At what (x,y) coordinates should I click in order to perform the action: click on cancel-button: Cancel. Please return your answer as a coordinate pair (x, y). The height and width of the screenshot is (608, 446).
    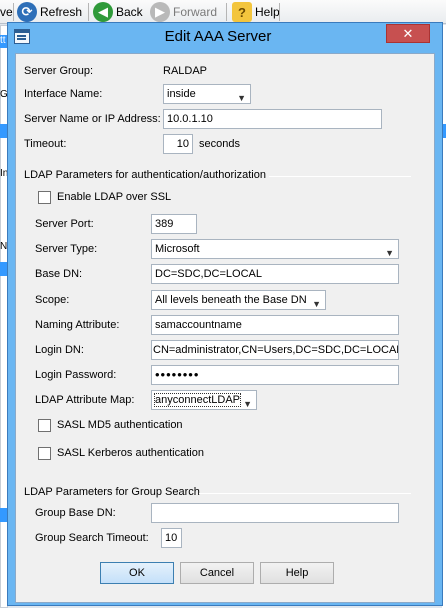
    Looking at the image, I should click on (217, 573).